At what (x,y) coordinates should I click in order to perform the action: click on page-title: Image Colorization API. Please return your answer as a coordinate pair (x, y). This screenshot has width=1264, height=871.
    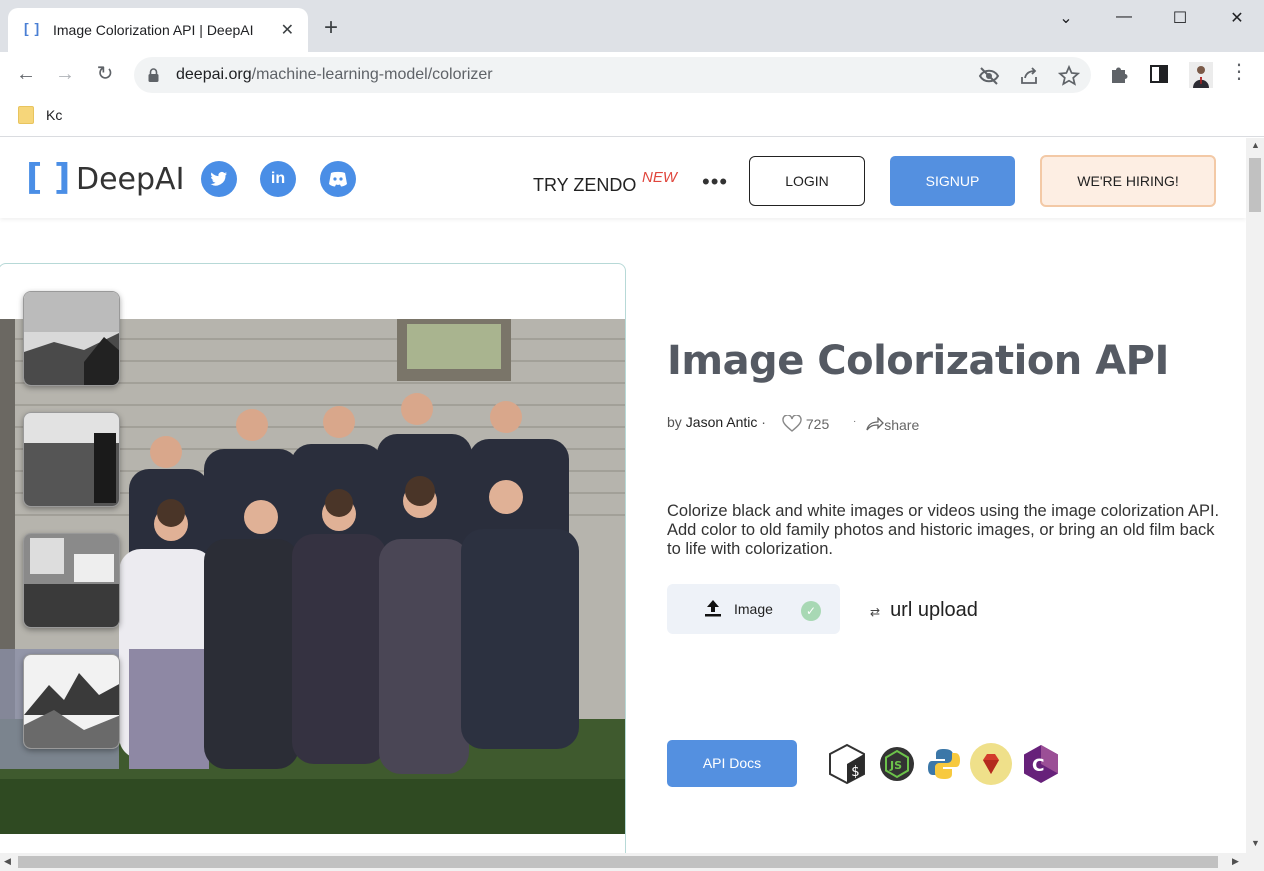
    Looking at the image, I should click on (918, 361).